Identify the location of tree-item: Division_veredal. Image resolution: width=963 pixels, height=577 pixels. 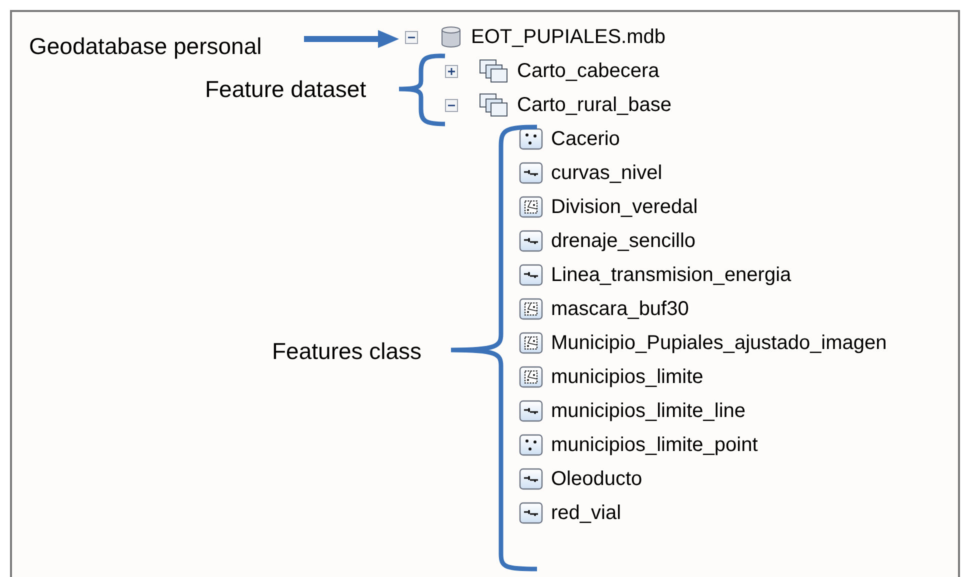
(624, 207).